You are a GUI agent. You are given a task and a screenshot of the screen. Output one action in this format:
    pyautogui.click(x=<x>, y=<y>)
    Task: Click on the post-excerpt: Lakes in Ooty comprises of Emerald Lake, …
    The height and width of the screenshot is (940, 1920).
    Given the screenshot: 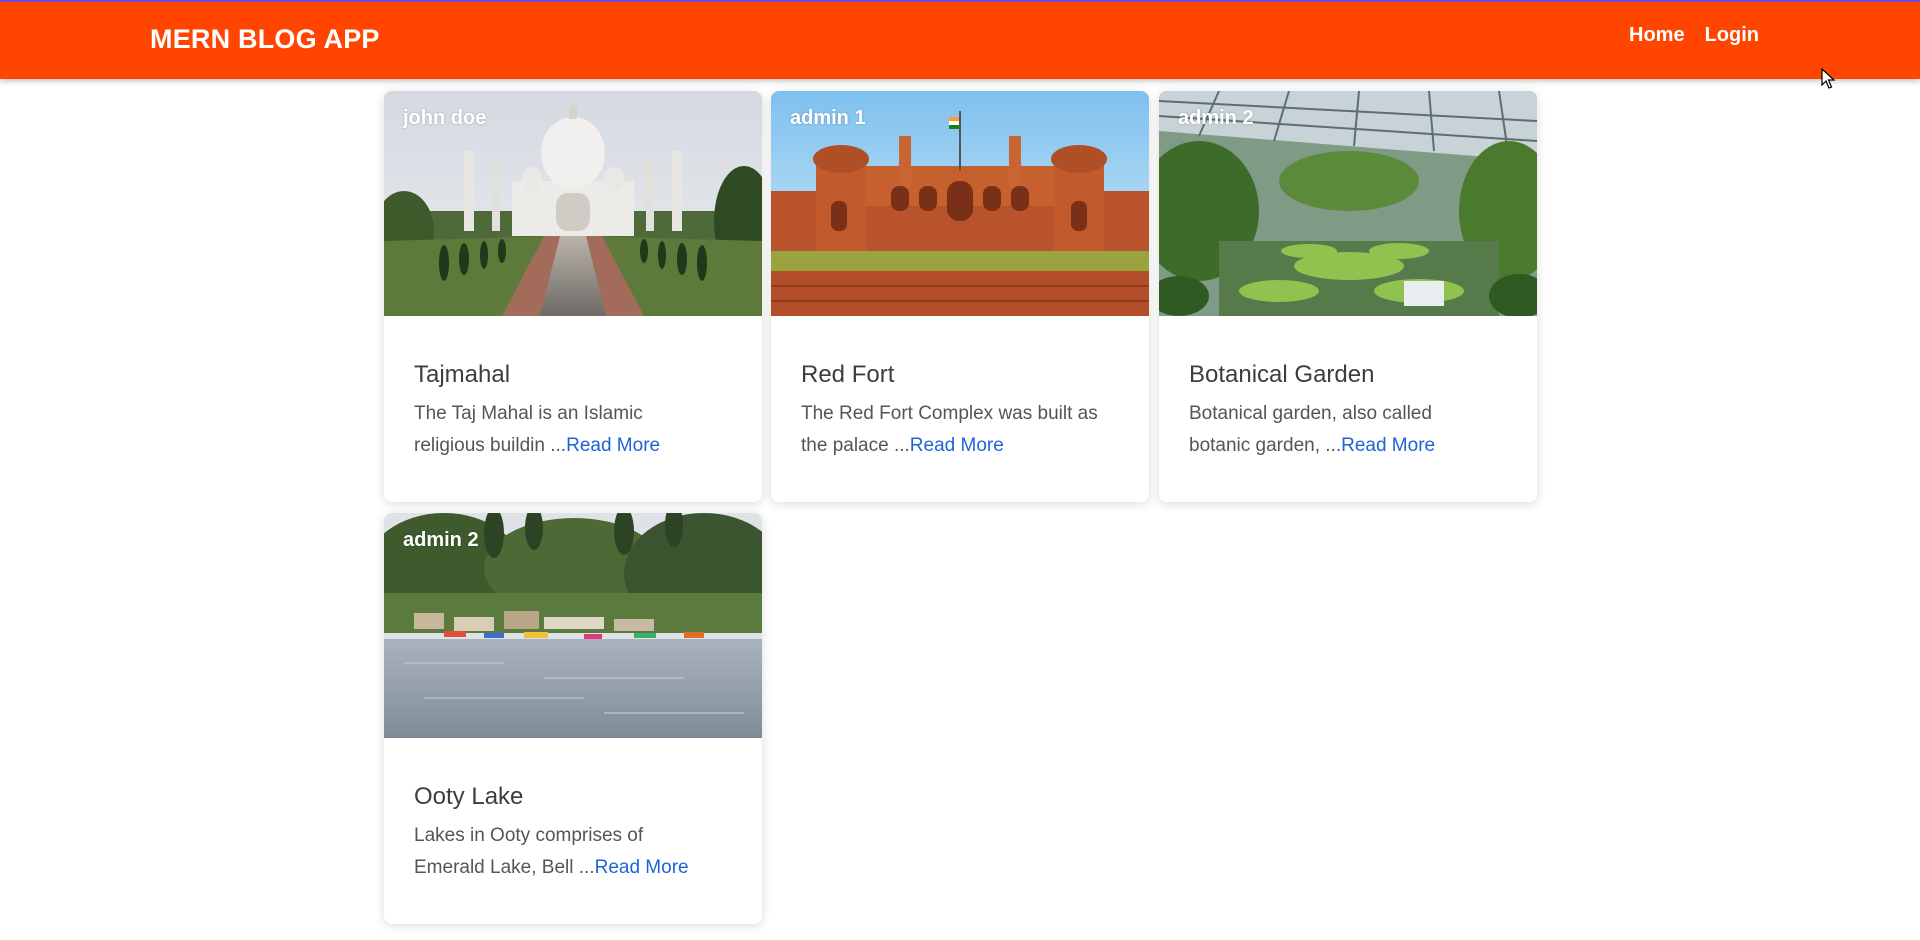 What is the action you would take?
    pyautogui.click(x=579, y=852)
    